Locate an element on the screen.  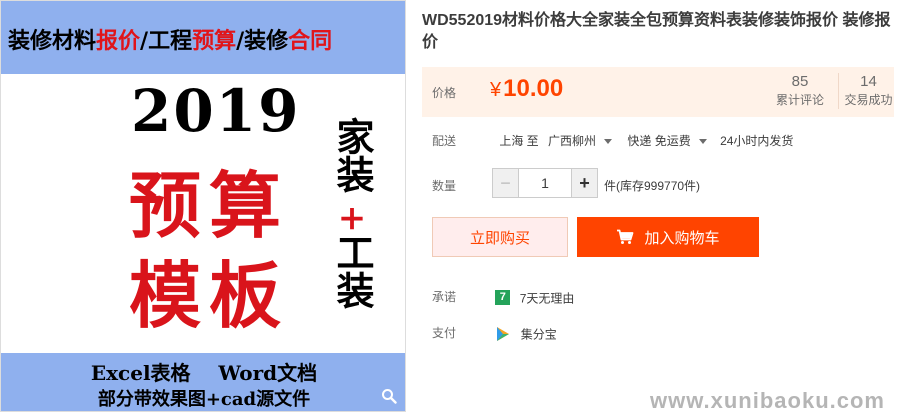
payment-row: 支付 集分宝 is located at coordinates (494, 333).